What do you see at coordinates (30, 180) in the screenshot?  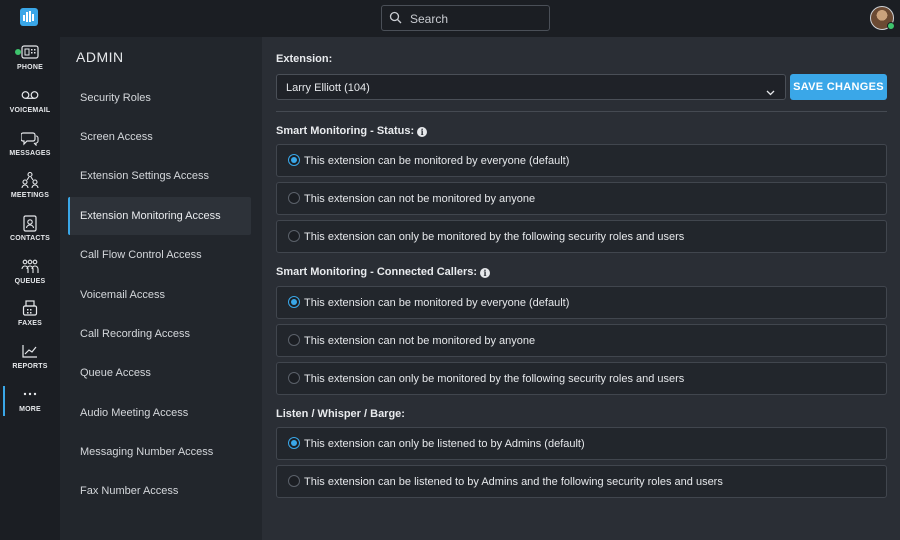 I see `meetings-icon` at bounding box center [30, 180].